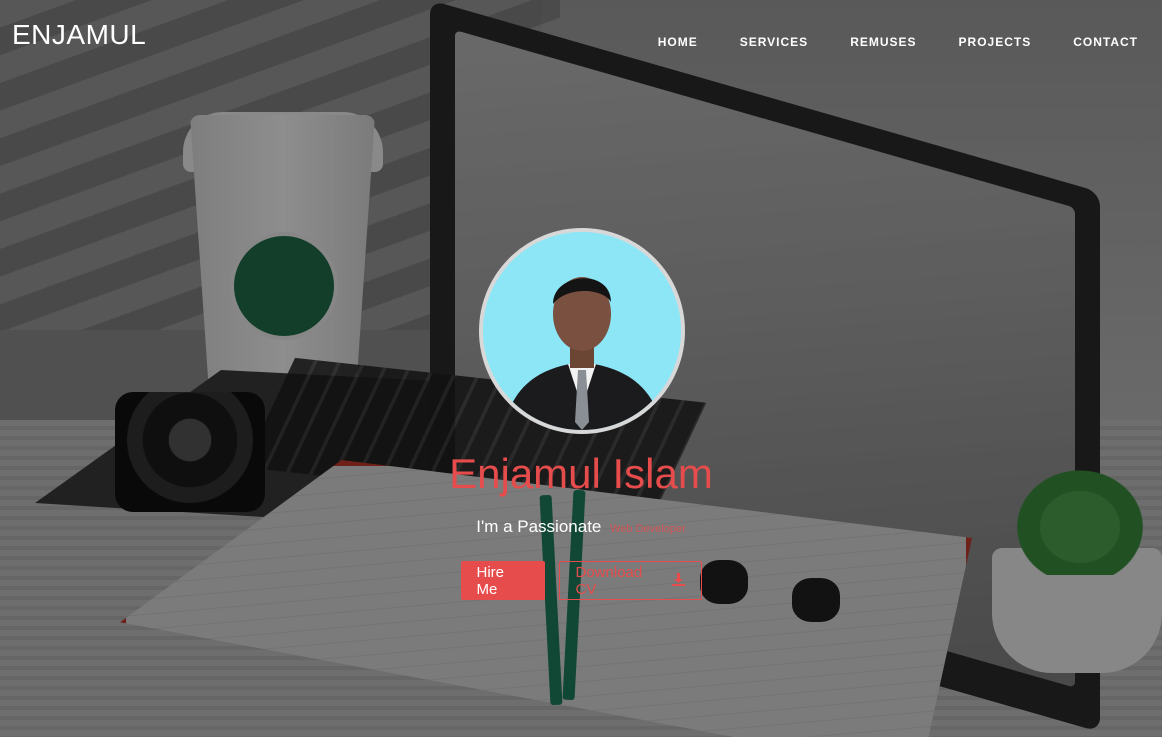 The height and width of the screenshot is (737, 1162). I want to click on hero-name: Enjamul Islam, so click(581, 473).